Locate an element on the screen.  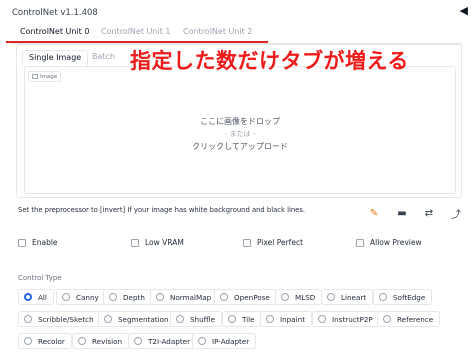
control-type-mlsd: MLSD is located at coordinates (299, 297).